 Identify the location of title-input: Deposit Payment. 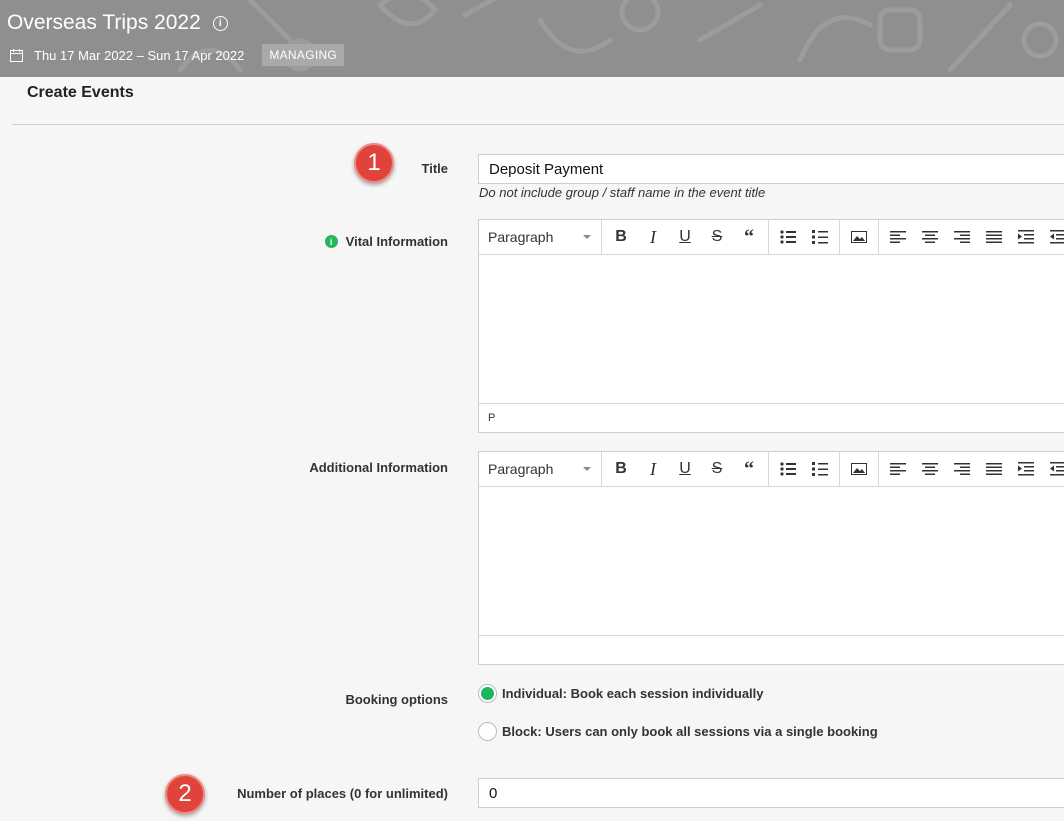
(771, 169).